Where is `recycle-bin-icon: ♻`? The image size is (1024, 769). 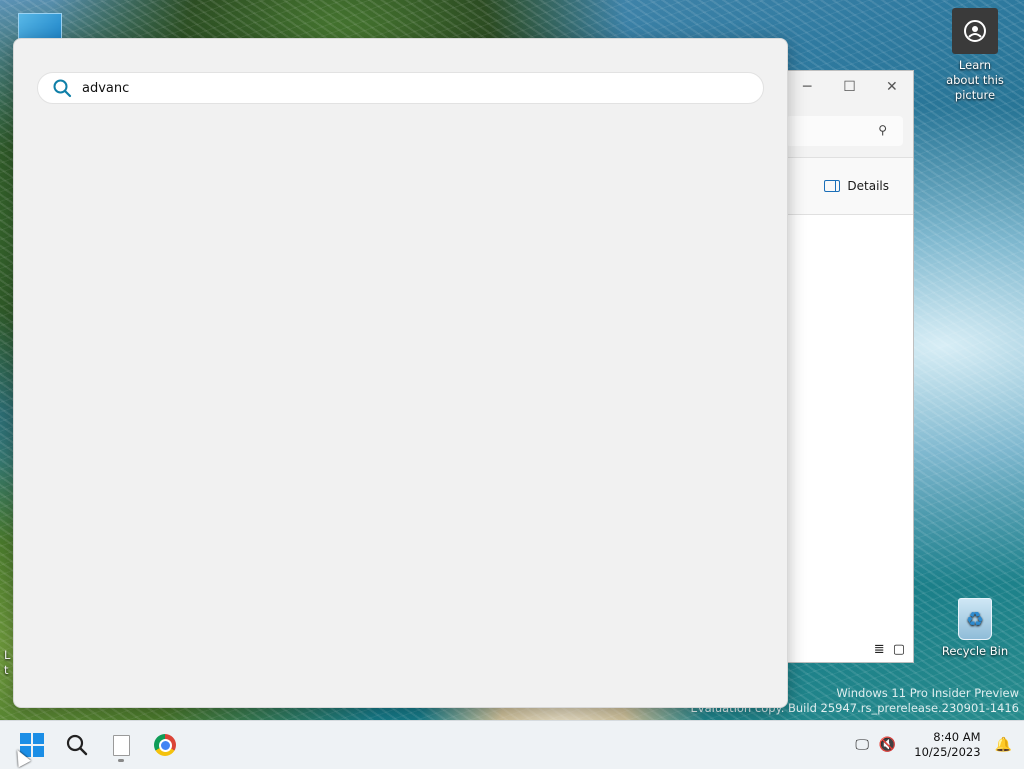
recycle-bin-icon: ♻ is located at coordinates (975, 619).